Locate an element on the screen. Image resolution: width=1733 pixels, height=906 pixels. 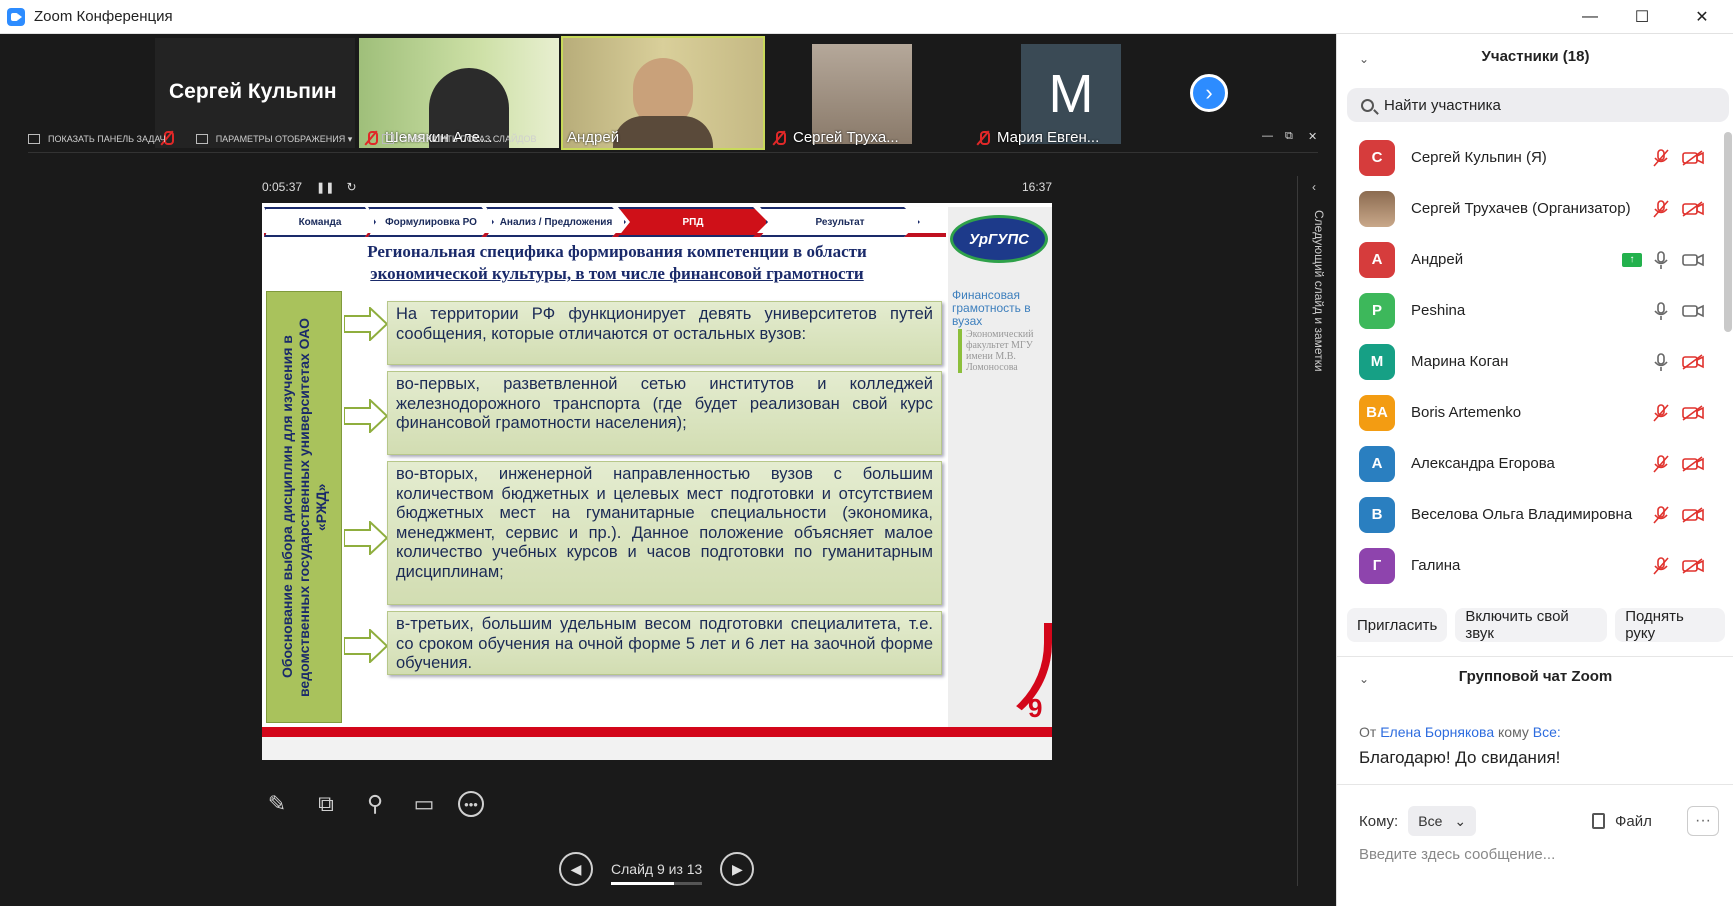
chat-sender: Елена Борнякова is located at coordinates (1437, 732).